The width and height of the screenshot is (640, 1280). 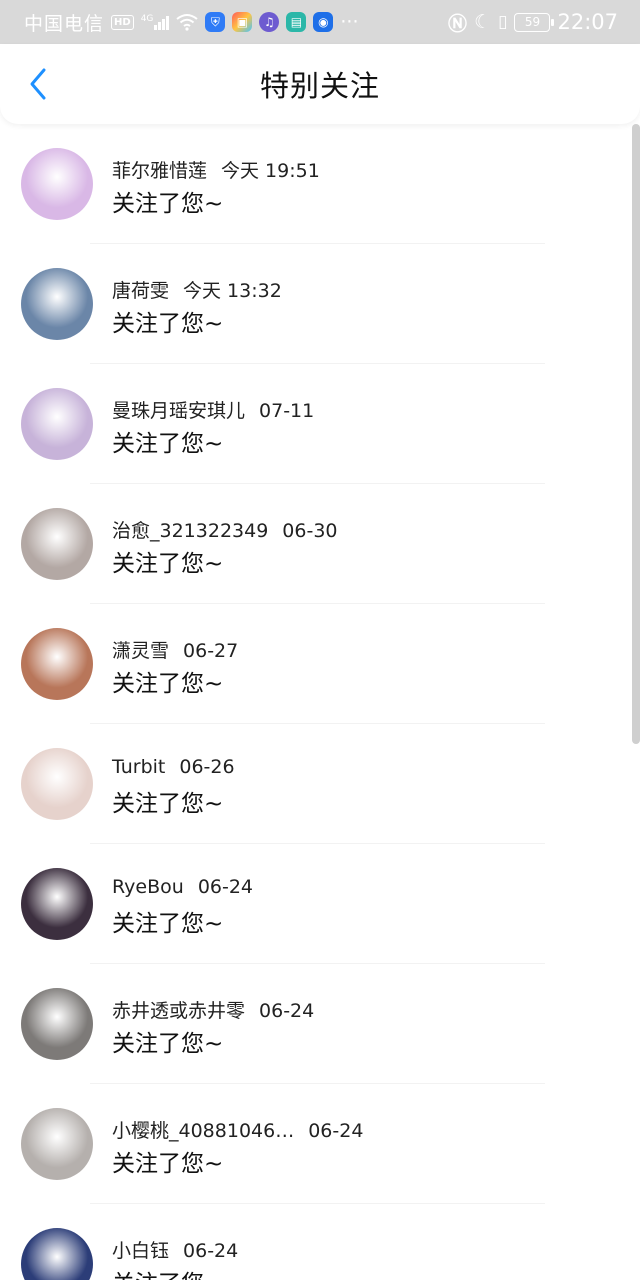 I want to click on chevron-left-icon, so click(x=38, y=84).